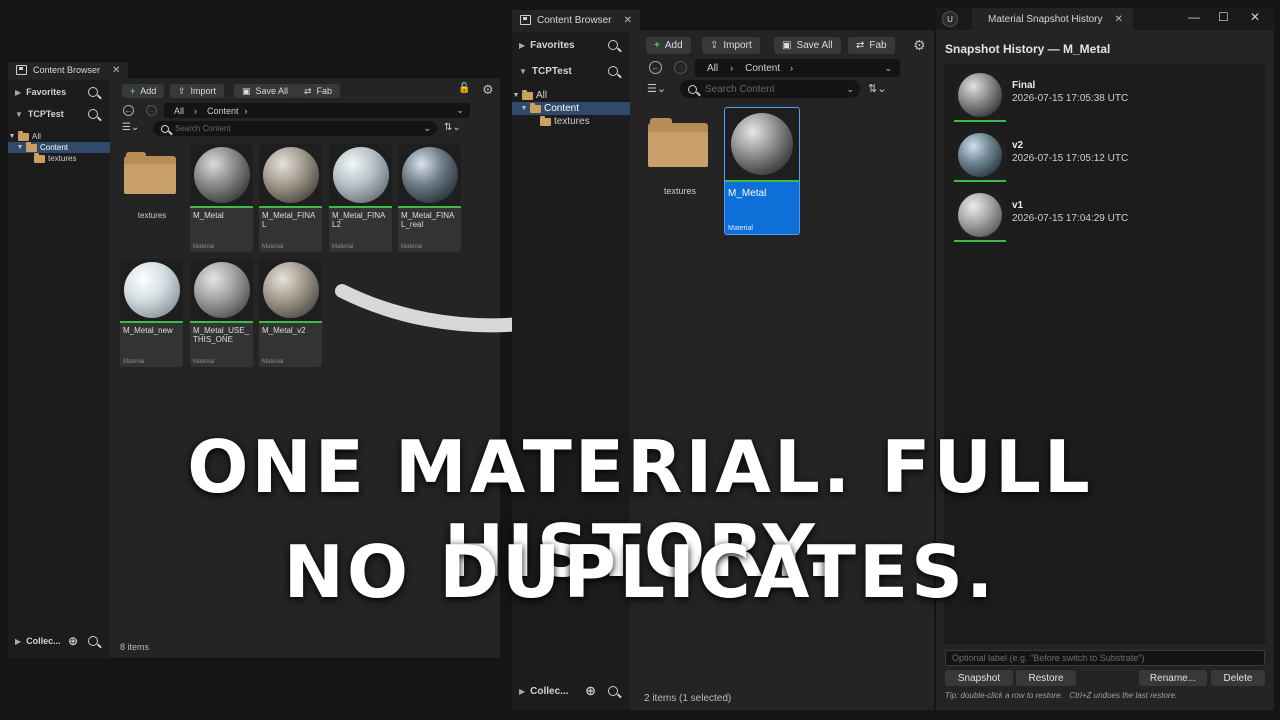 Image resolution: width=1280 pixels, height=720 pixels. I want to click on snapshot-row: v1 2026-07-15 17:04:29 UTC, so click(1105, 218).